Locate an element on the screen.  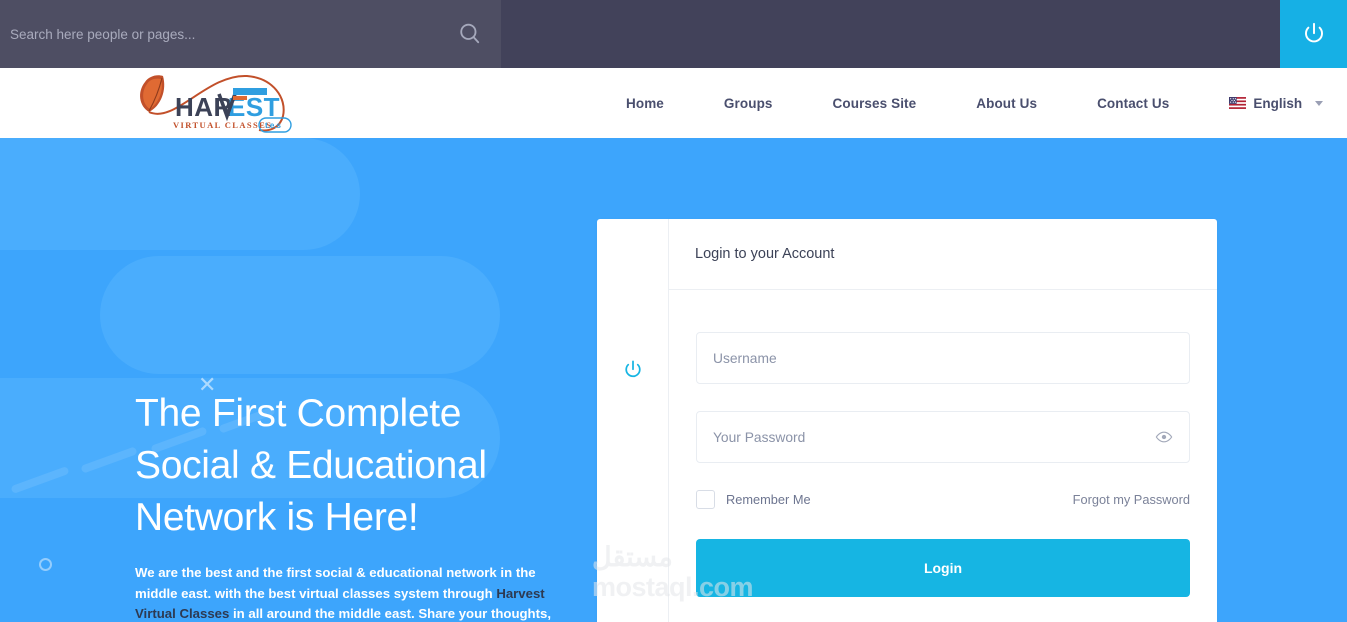
search-area is located at coordinates (250, 34).